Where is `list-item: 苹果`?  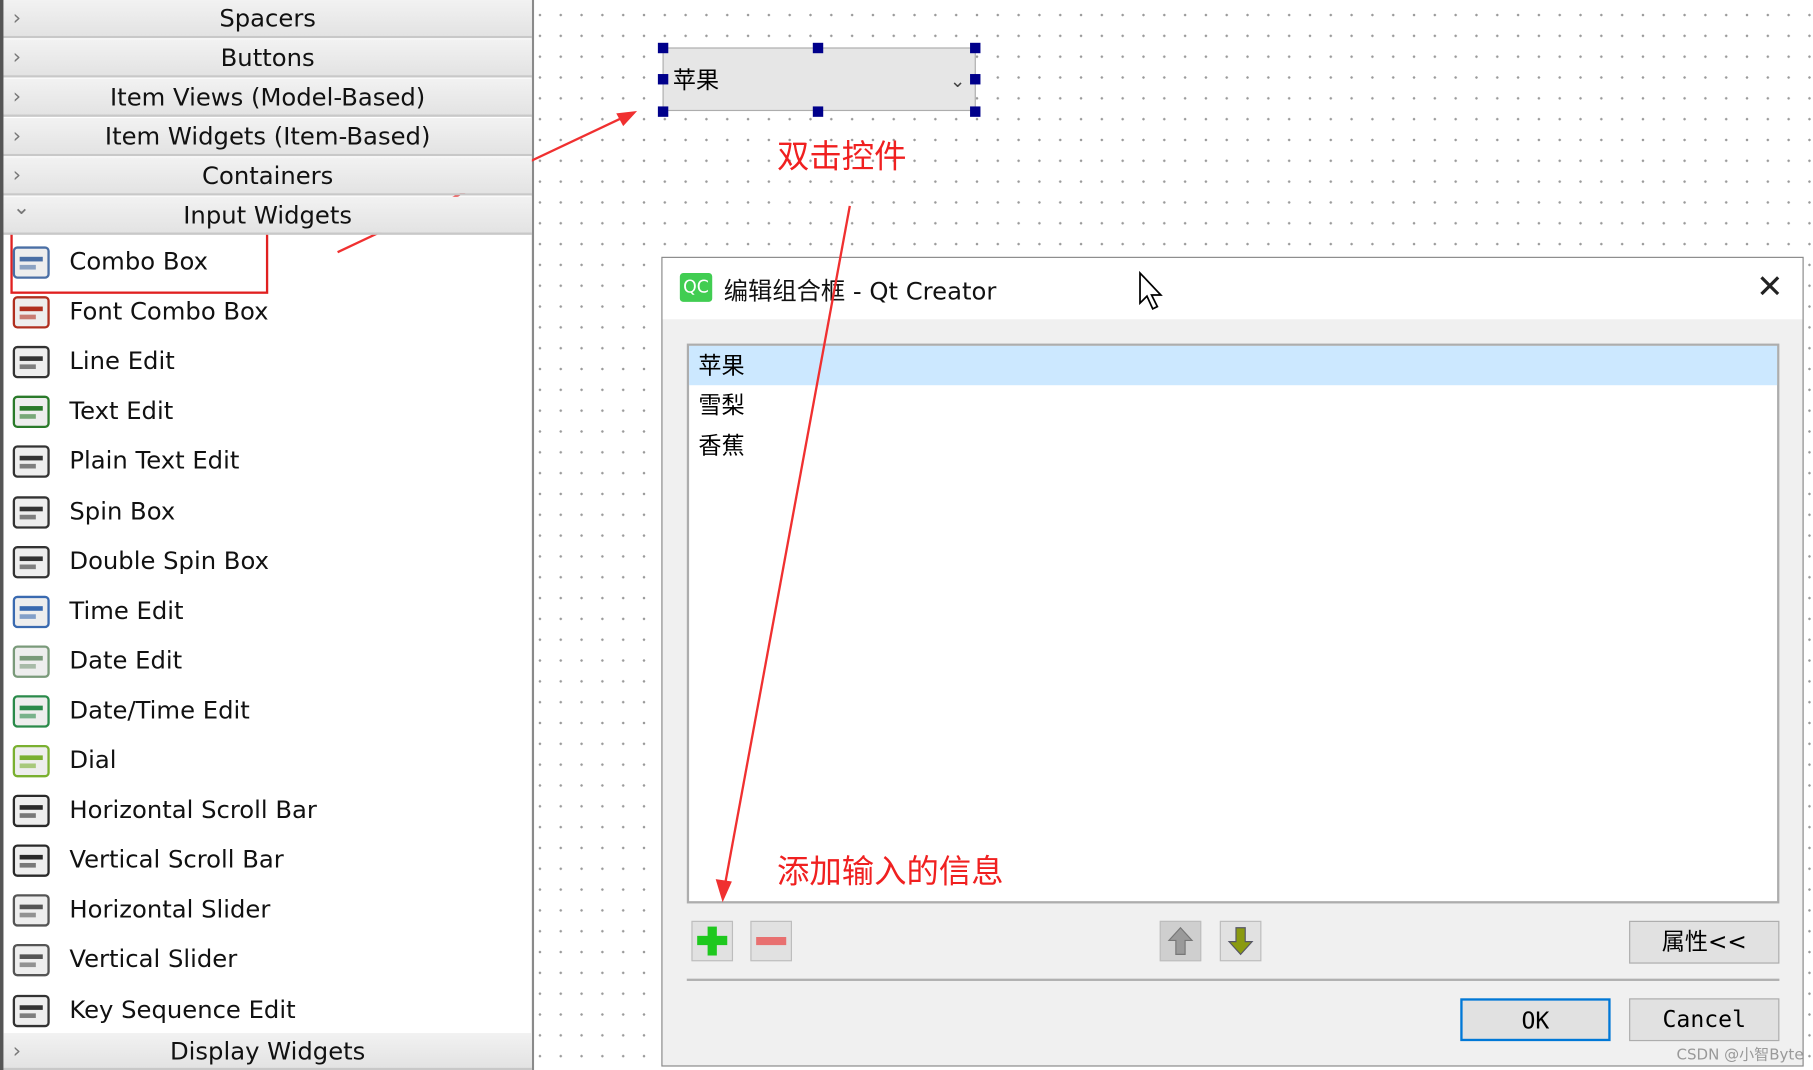 list-item: 苹果 is located at coordinates (1233, 365).